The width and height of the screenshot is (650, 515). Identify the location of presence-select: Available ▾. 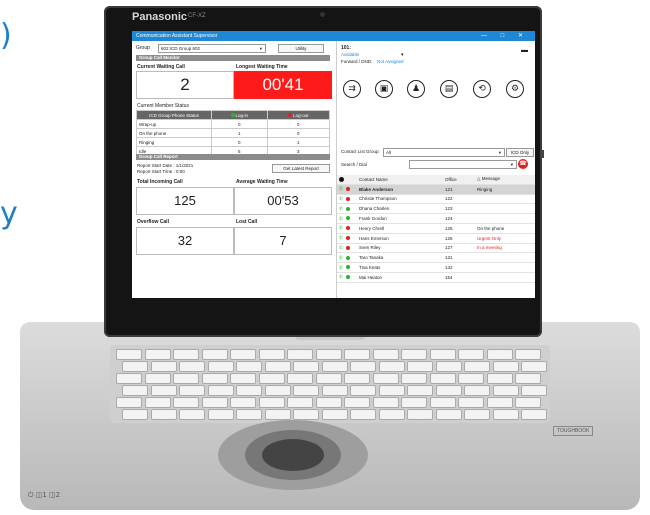
(376, 55).